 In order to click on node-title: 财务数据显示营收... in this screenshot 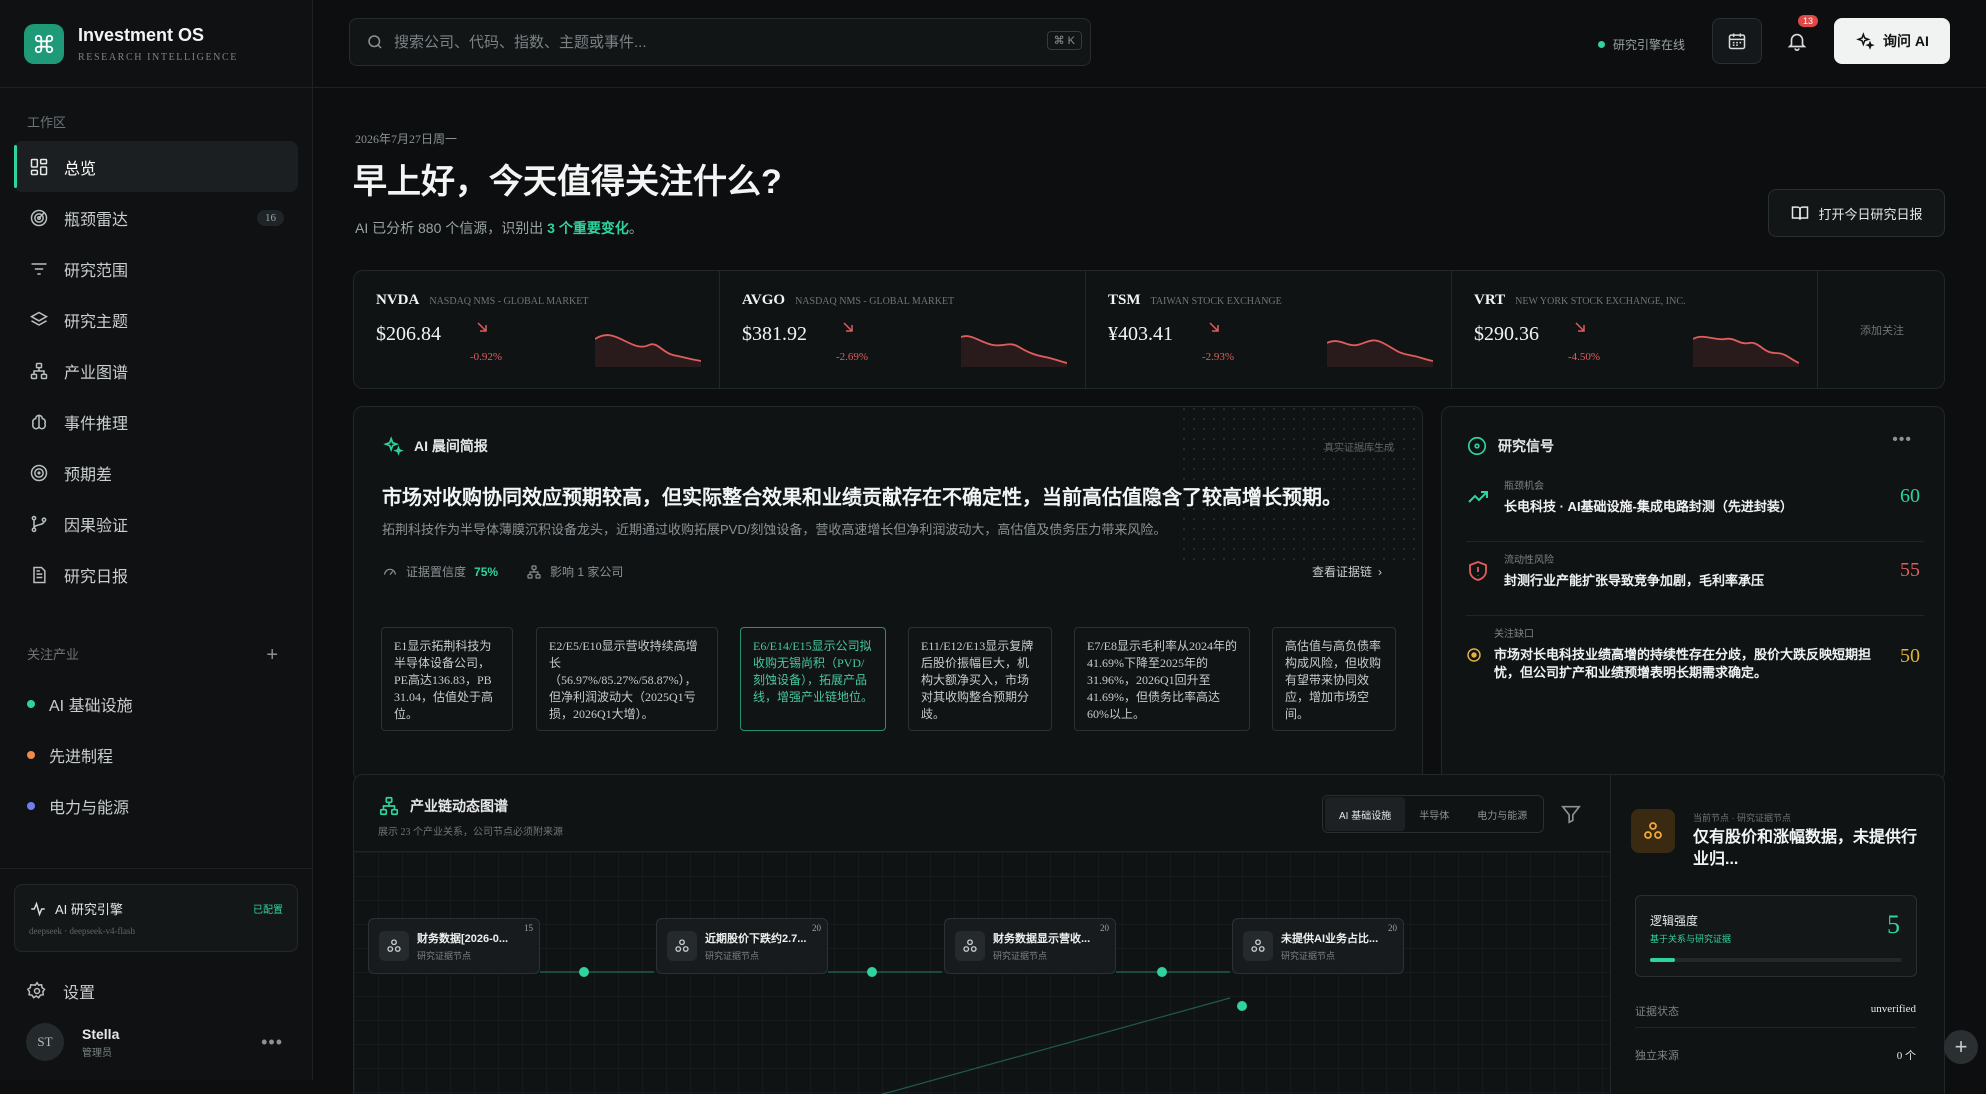, I will do `click(1042, 939)`.